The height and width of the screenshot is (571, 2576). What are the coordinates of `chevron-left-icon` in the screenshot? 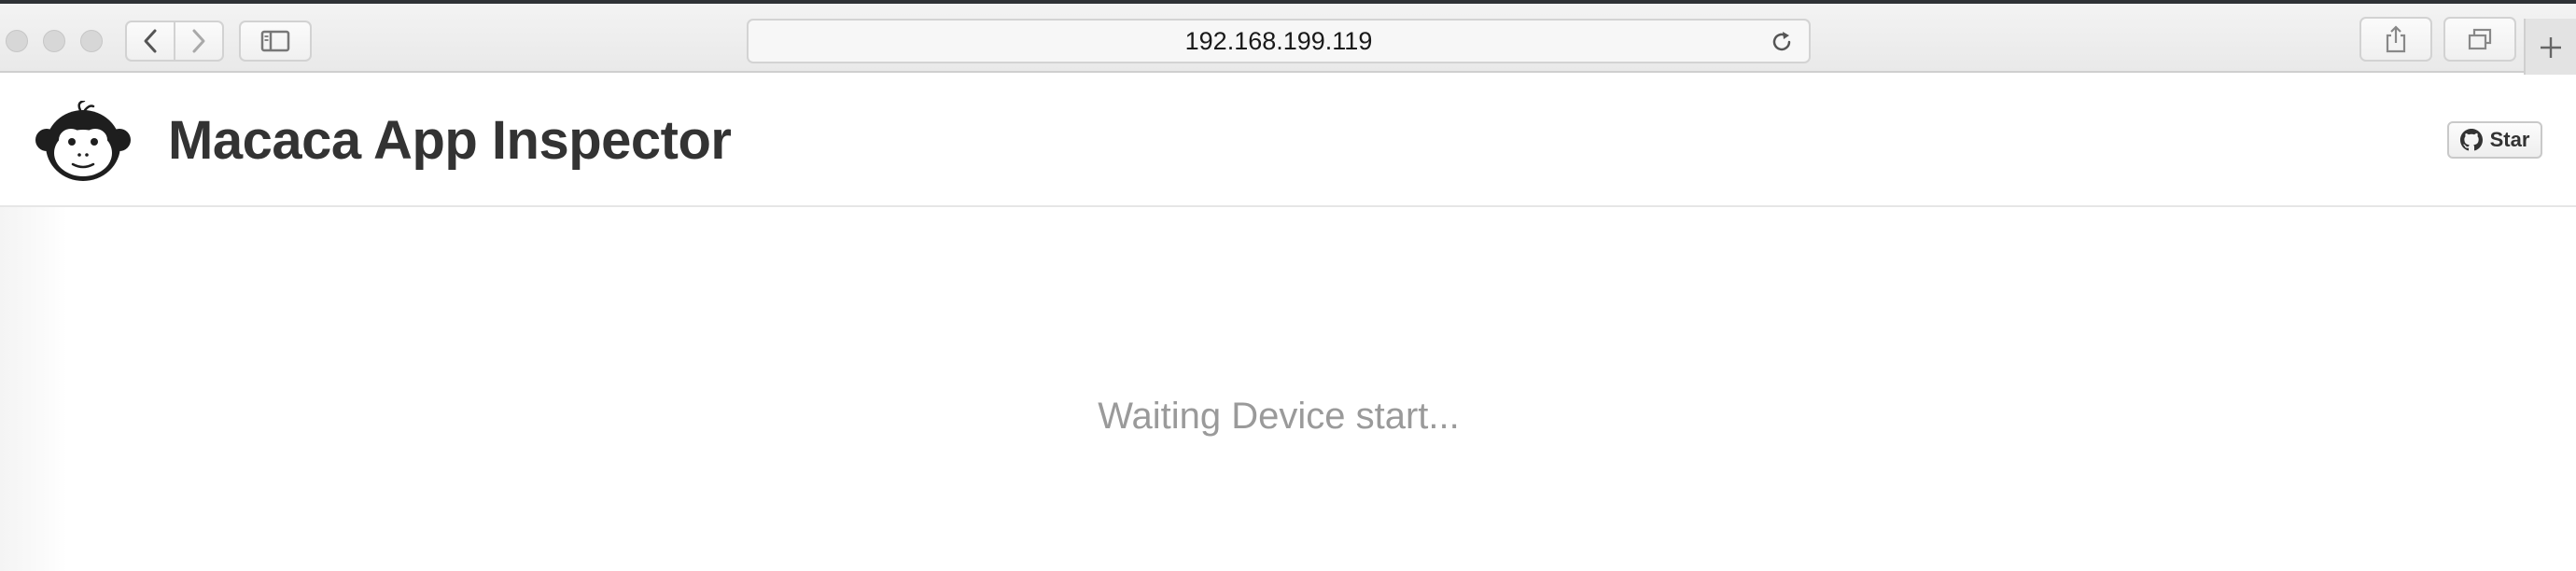 It's located at (150, 41).